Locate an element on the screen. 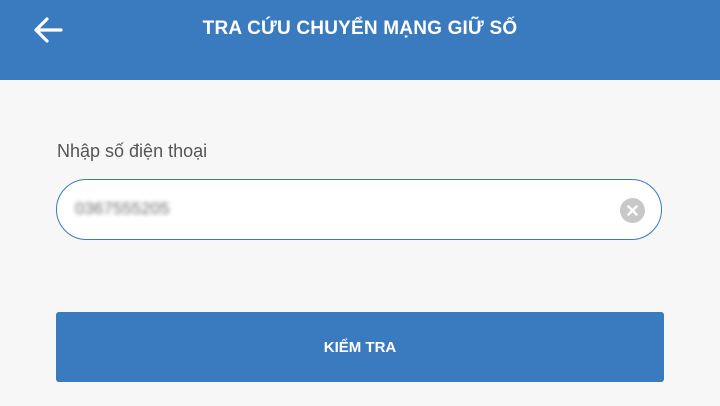  phone-field is located at coordinates (359, 209).